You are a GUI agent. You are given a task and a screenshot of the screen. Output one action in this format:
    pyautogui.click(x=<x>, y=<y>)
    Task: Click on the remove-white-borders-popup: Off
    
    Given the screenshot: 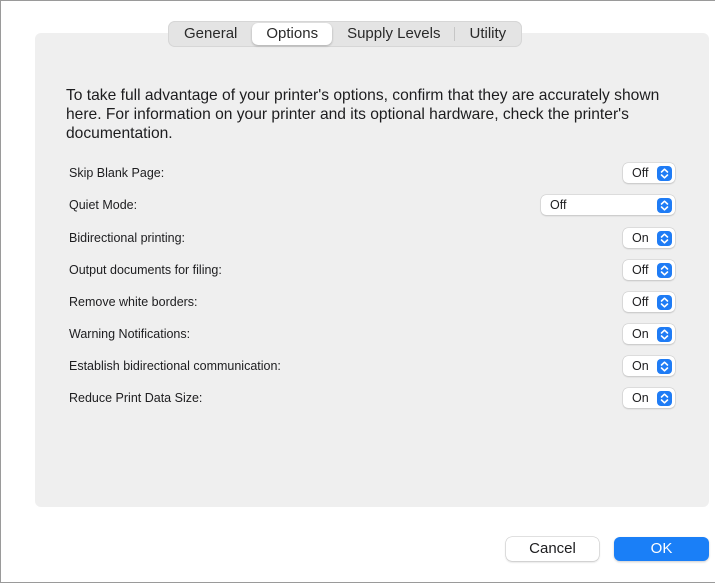 What is the action you would take?
    pyautogui.click(x=649, y=302)
    